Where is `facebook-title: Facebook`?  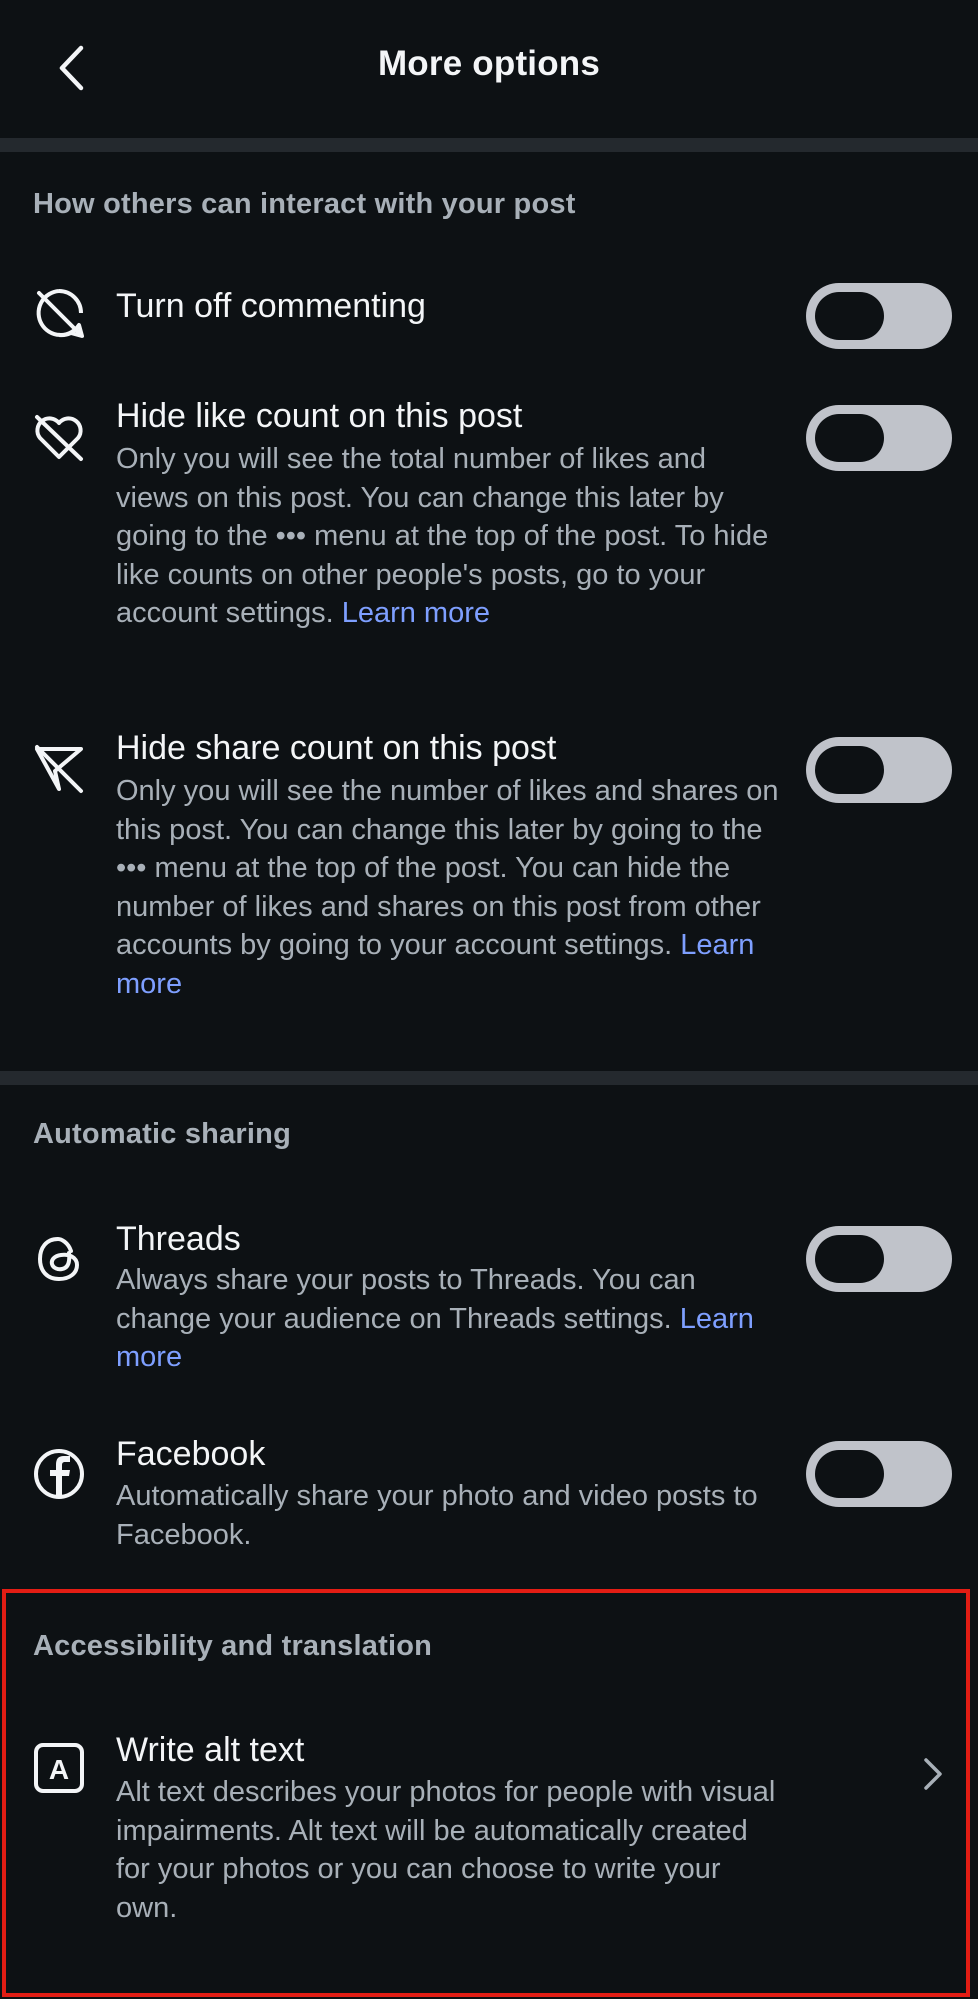
facebook-title: Facebook is located at coordinates (191, 1454).